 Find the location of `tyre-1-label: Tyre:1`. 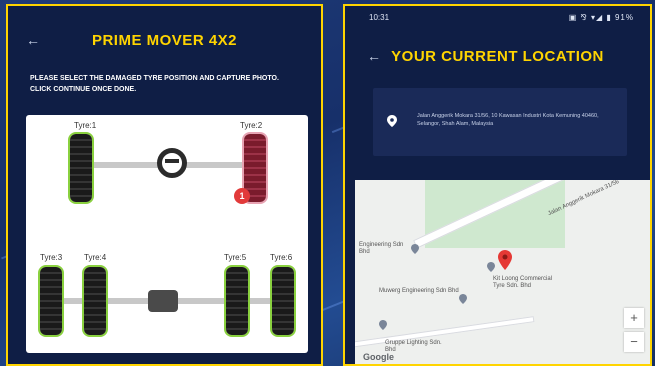

tyre-1-label: Tyre:1 is located at coordinates (85, 125).